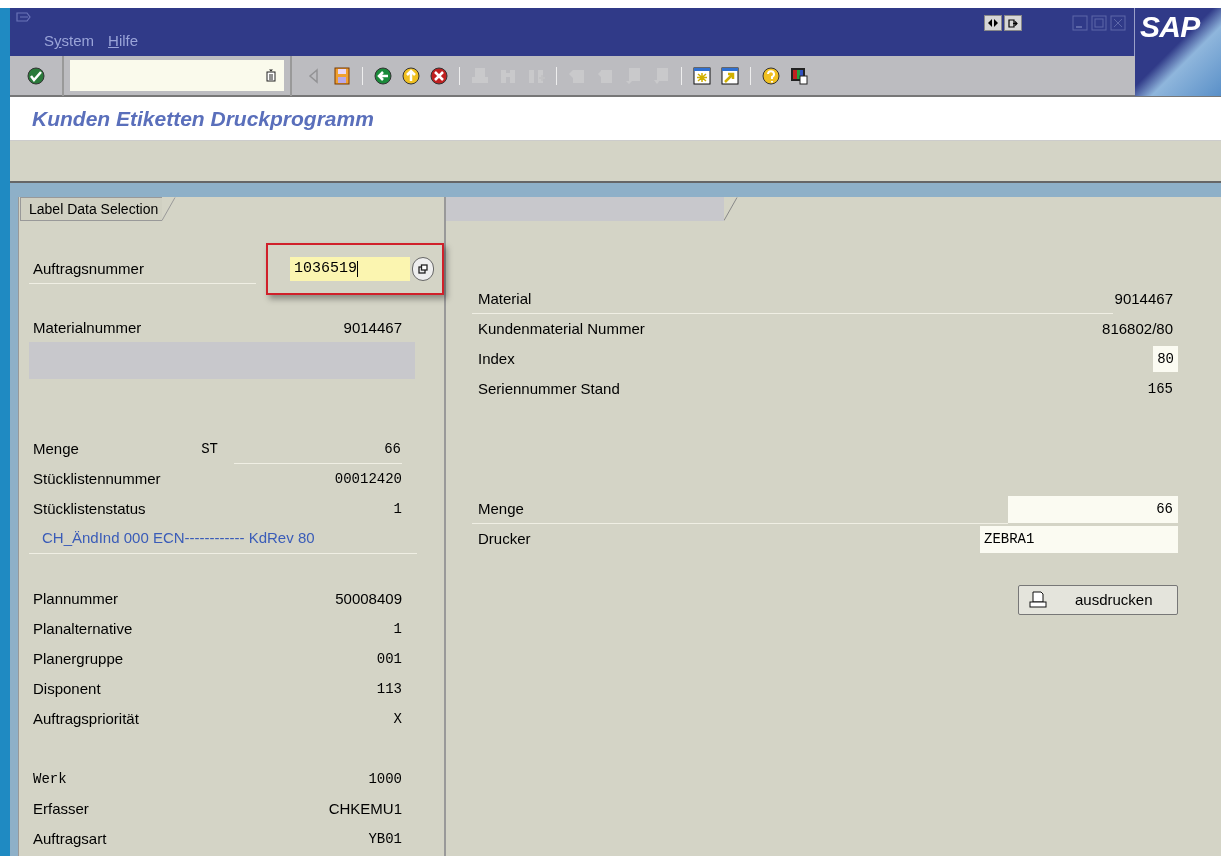 This screenshot has height=856, width=1221. I want to click on field-value: X, so click(397, 719).